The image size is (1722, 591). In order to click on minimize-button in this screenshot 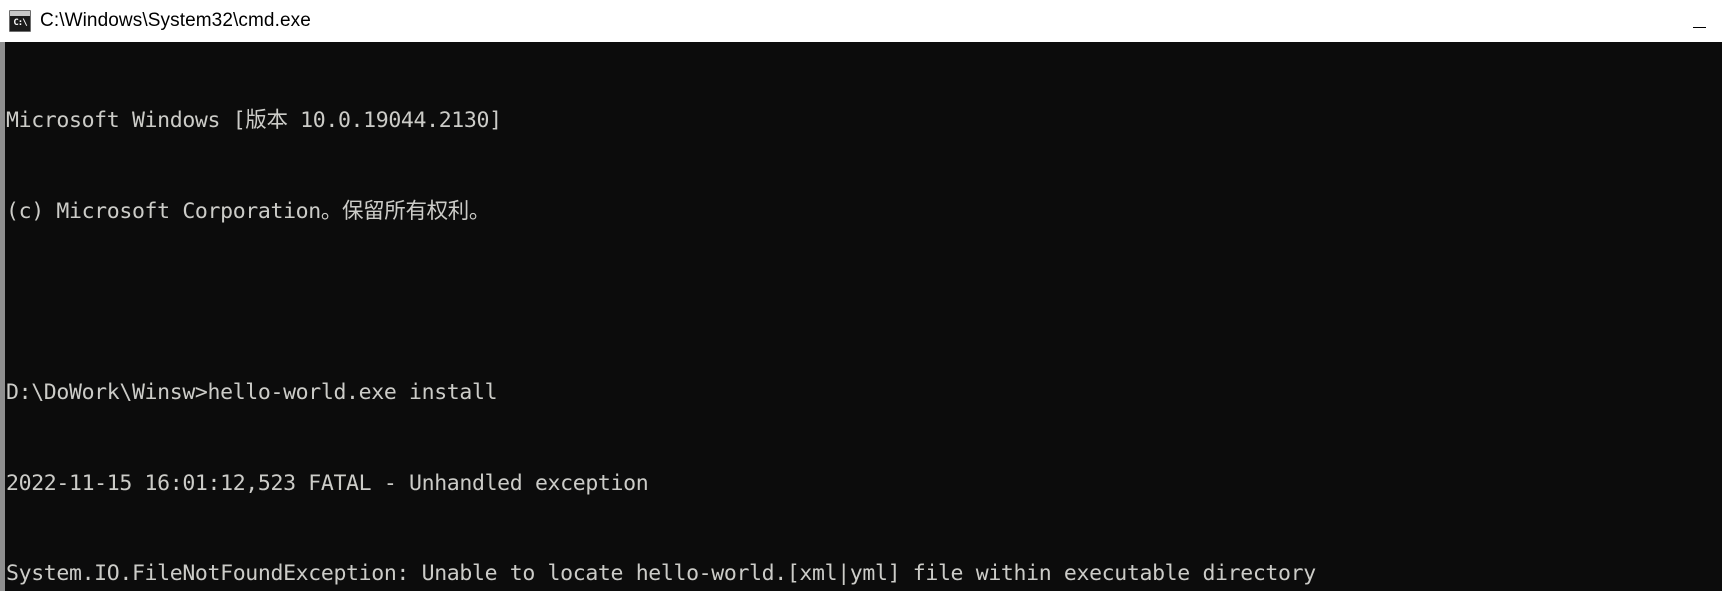, I will do `click(1699, 20)`.